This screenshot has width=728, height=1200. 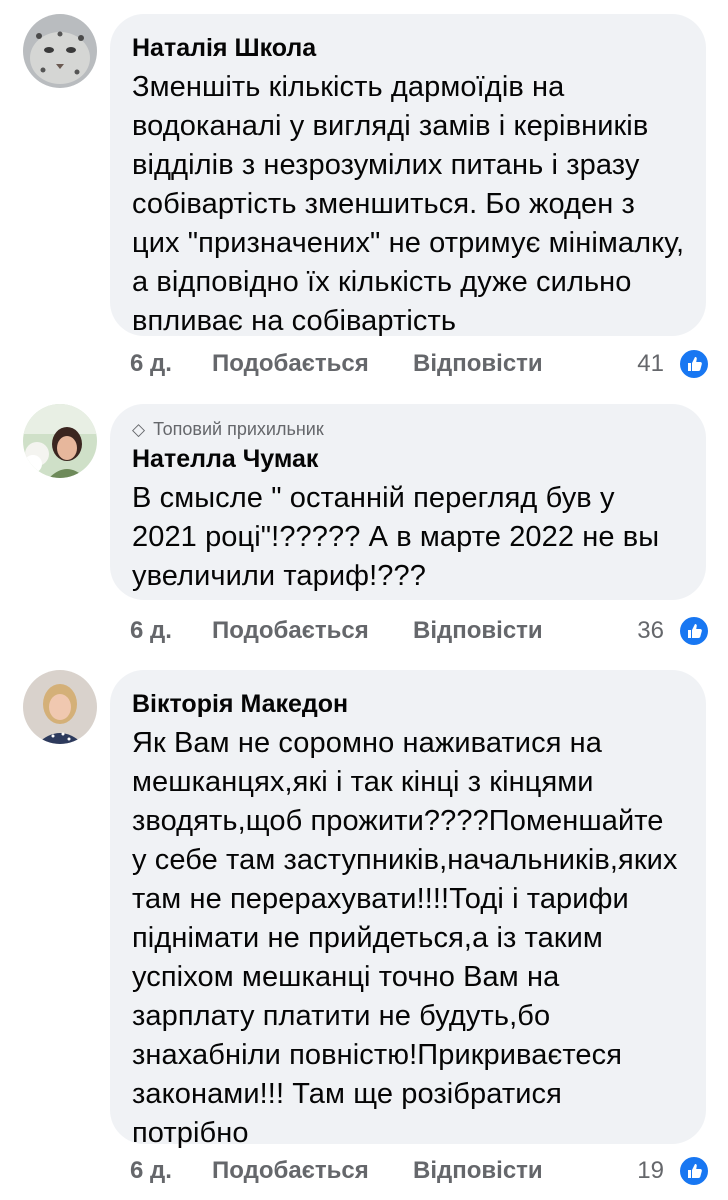 I want to click on comment-actions: 6 д. Подобається Відповісти 41, so click(x=420, y=364).